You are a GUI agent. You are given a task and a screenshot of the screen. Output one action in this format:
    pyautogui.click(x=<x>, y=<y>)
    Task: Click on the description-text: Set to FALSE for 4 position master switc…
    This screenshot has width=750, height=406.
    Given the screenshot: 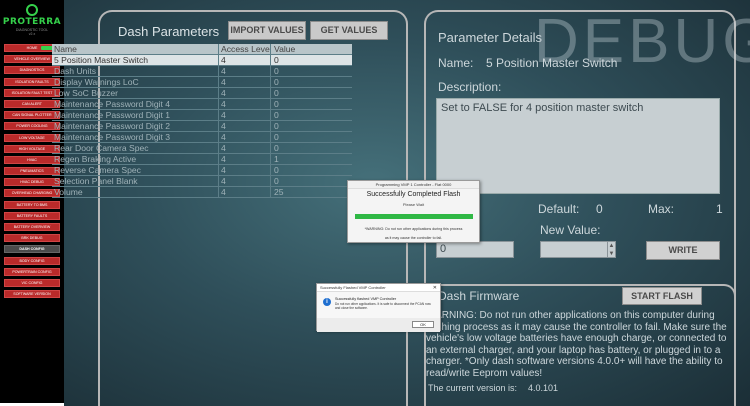 What is the action you would take?
    pyautogui.click(x=542, y=108)
    